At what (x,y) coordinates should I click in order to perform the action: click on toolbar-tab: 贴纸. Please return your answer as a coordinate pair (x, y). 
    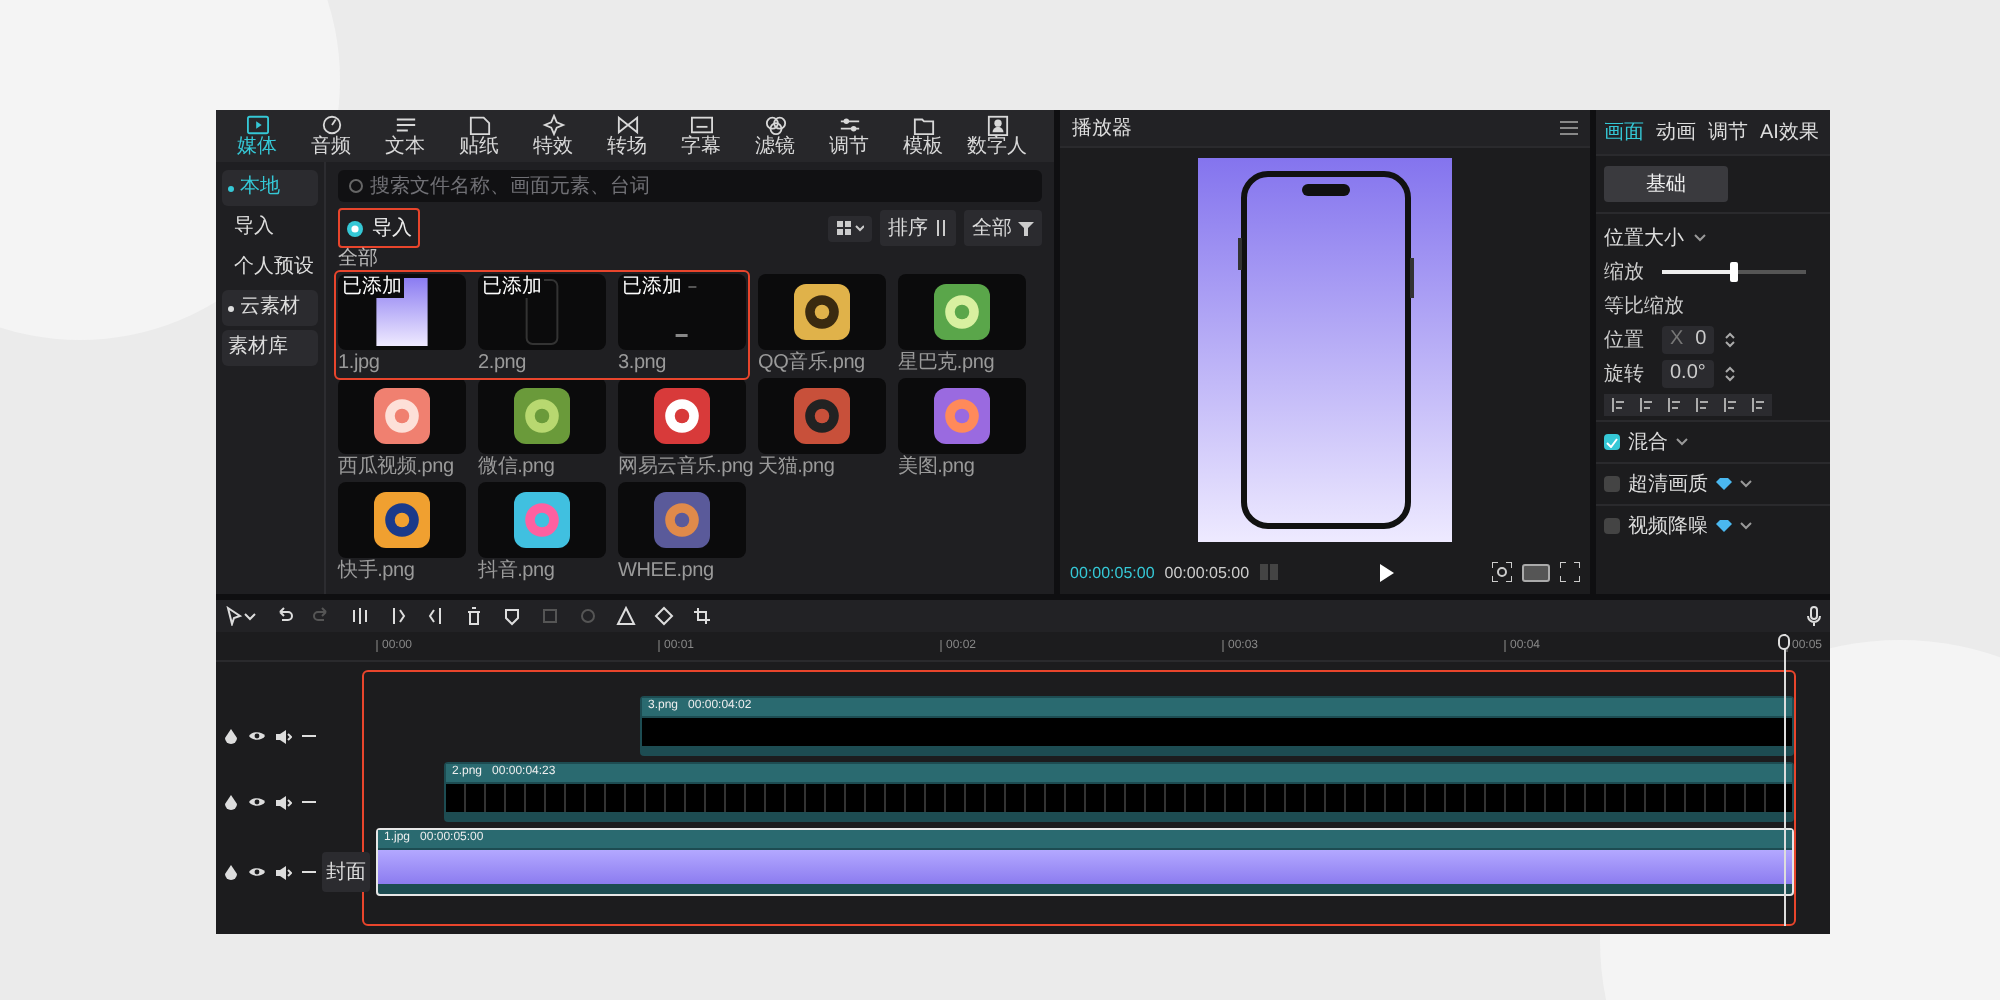
    Looking at the image, I should click on (479, 136).